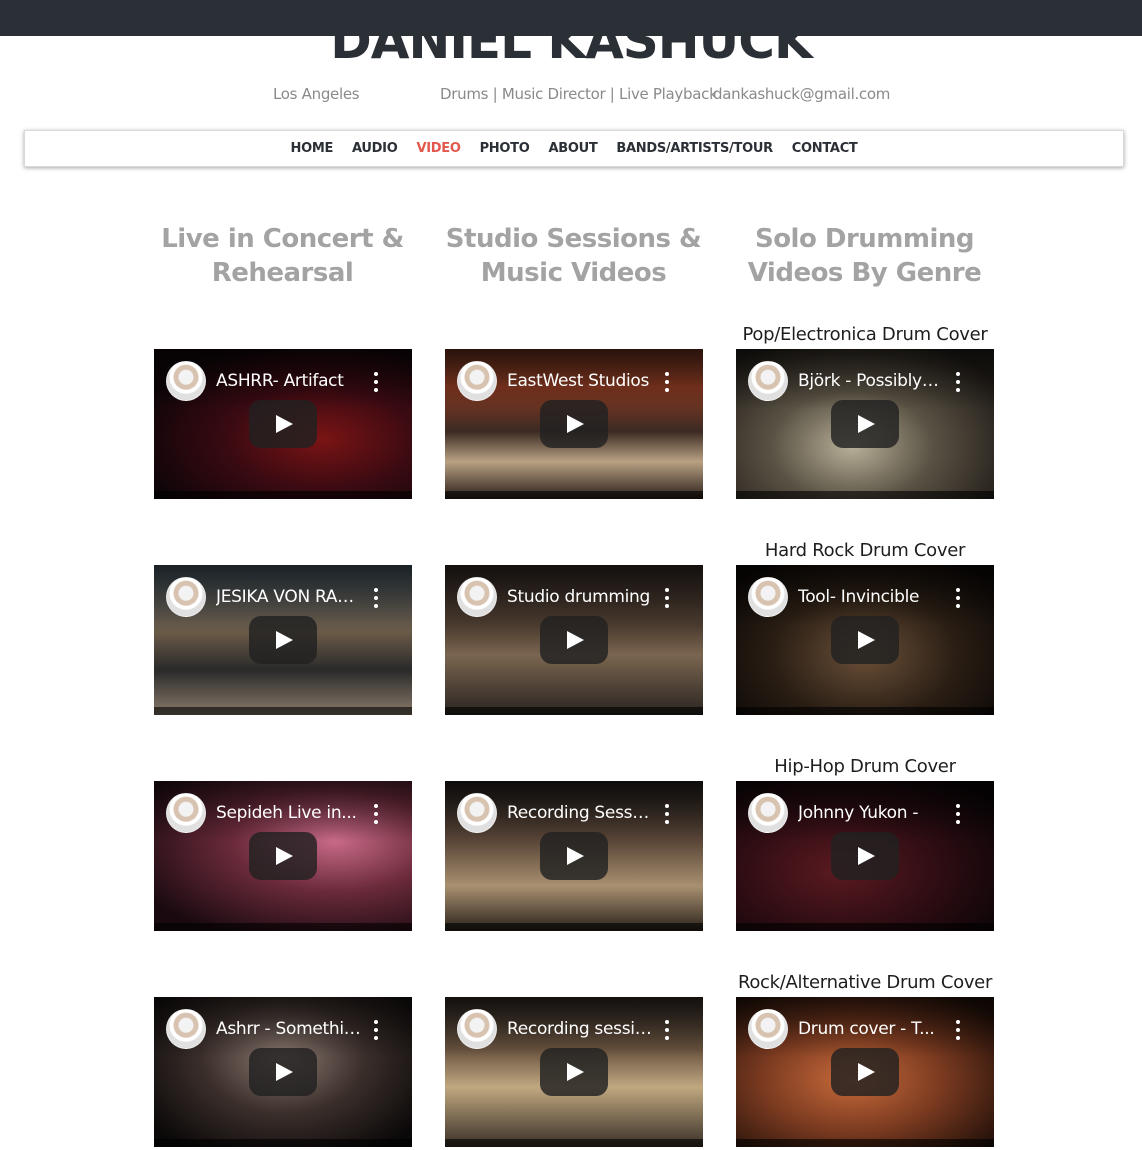  I want to click on nav-about: ABOUT, so click(573, 148).